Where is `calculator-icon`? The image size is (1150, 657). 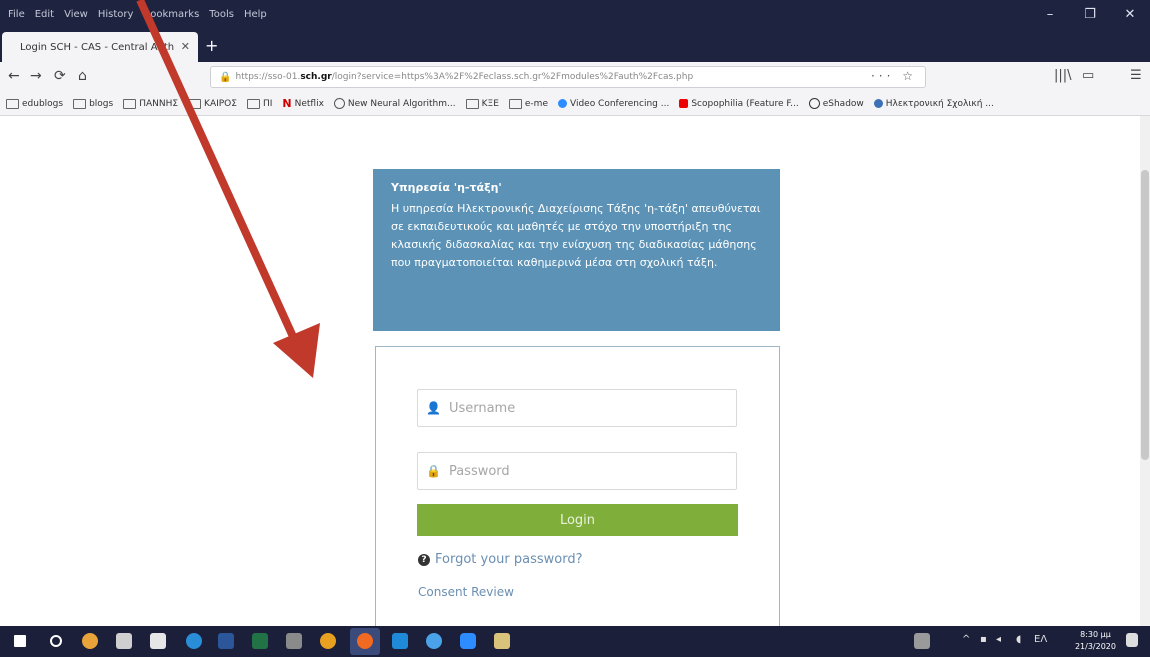 calculator-icon is located at coordinates (124, 641).